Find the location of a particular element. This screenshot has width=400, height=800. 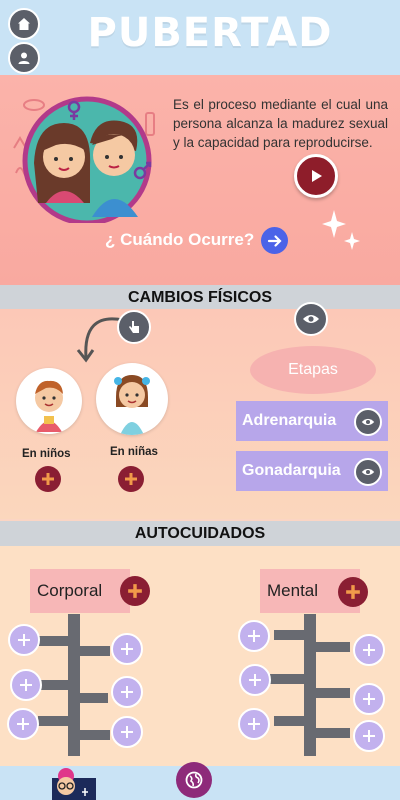

section-selfcare: AUTOCUIDADOS is located at coordinates (200, 534).